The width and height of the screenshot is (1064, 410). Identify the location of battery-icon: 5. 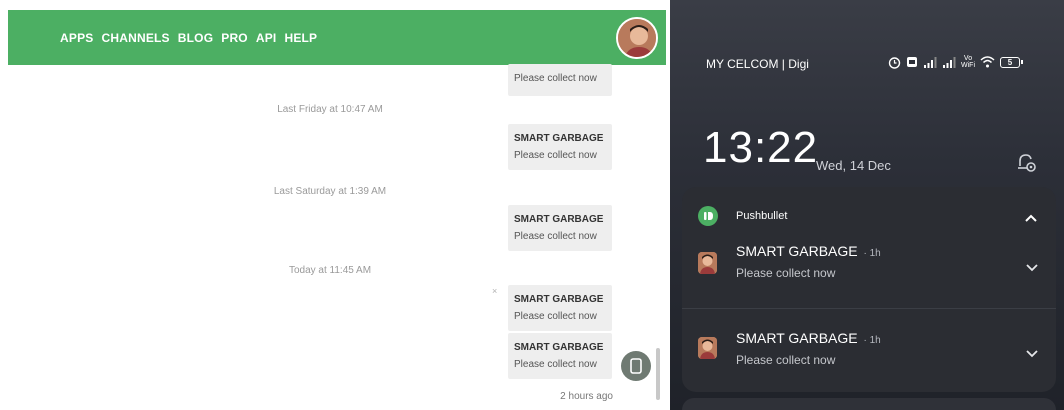
(1011, 62).